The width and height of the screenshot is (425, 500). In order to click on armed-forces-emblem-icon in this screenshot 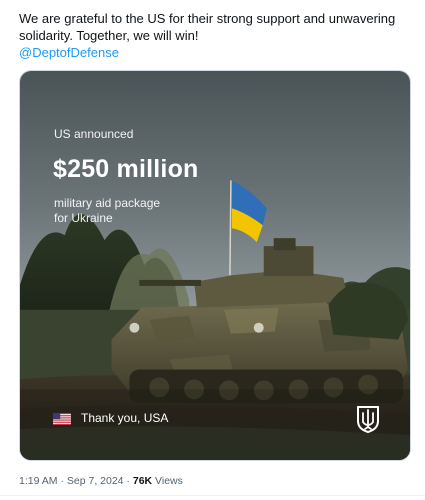, I will do `click(368, 419)`.